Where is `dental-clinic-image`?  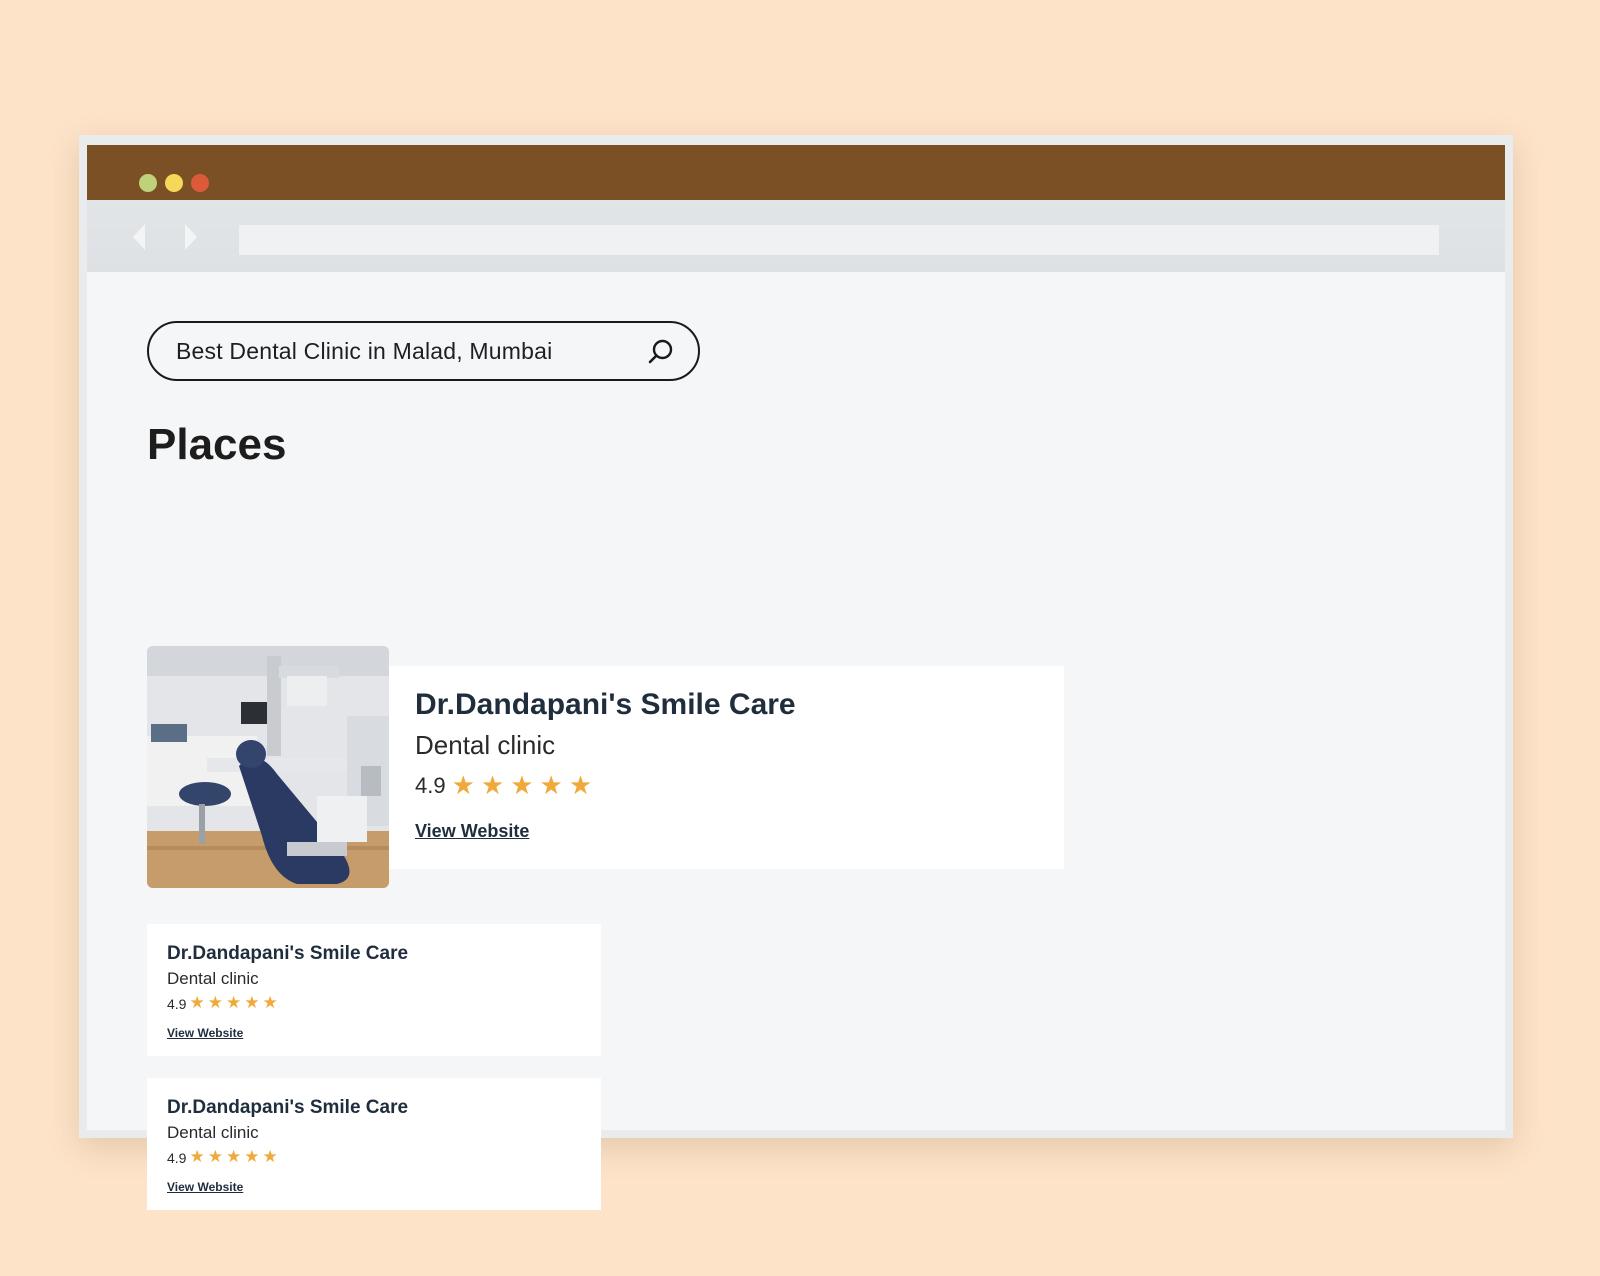
dental-clinic-image is located at coordinates (268, 767).